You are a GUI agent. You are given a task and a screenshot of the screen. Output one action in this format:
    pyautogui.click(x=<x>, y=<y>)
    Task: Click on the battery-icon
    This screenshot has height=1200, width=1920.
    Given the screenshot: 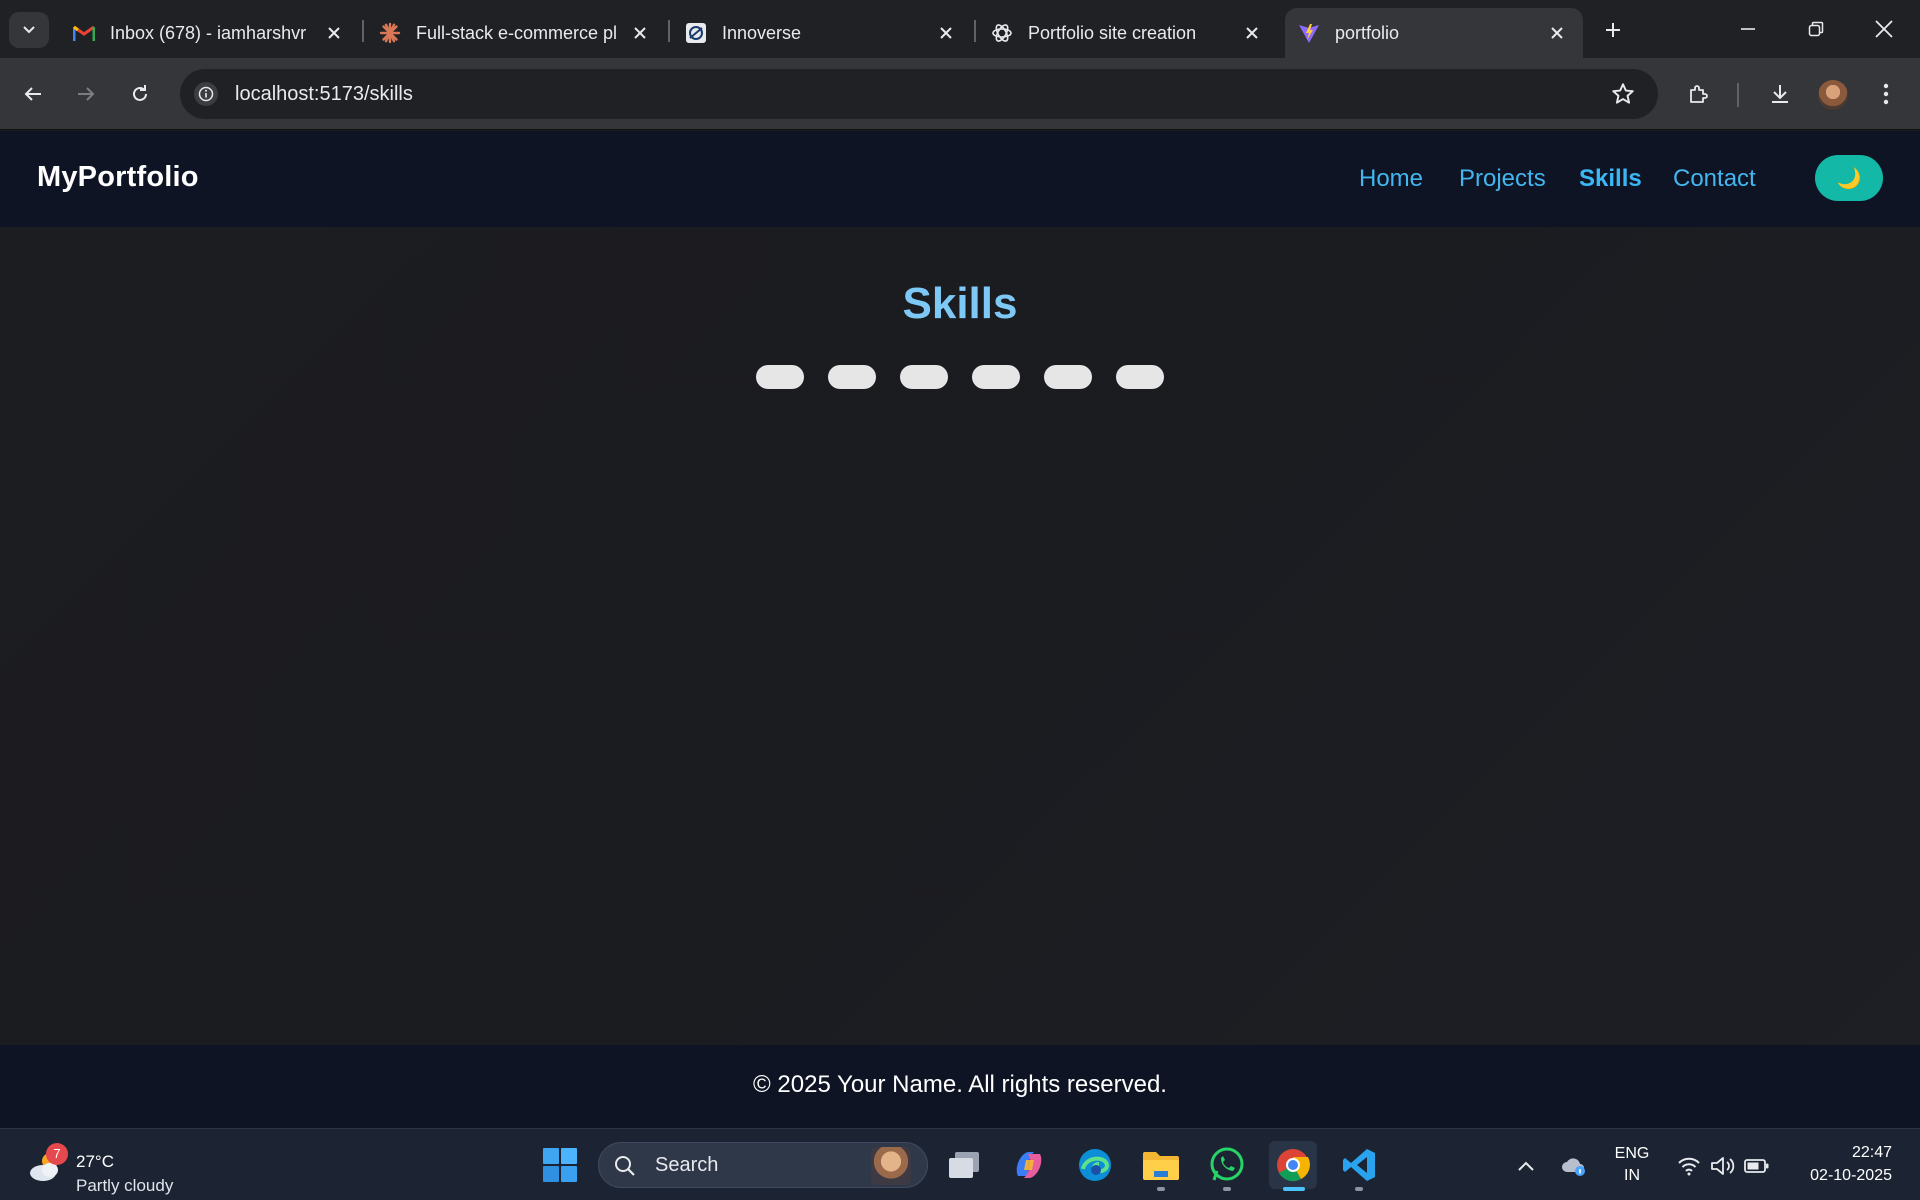 What is the action you would take?
    pyautogui.click(x=1756, y=1166)
    